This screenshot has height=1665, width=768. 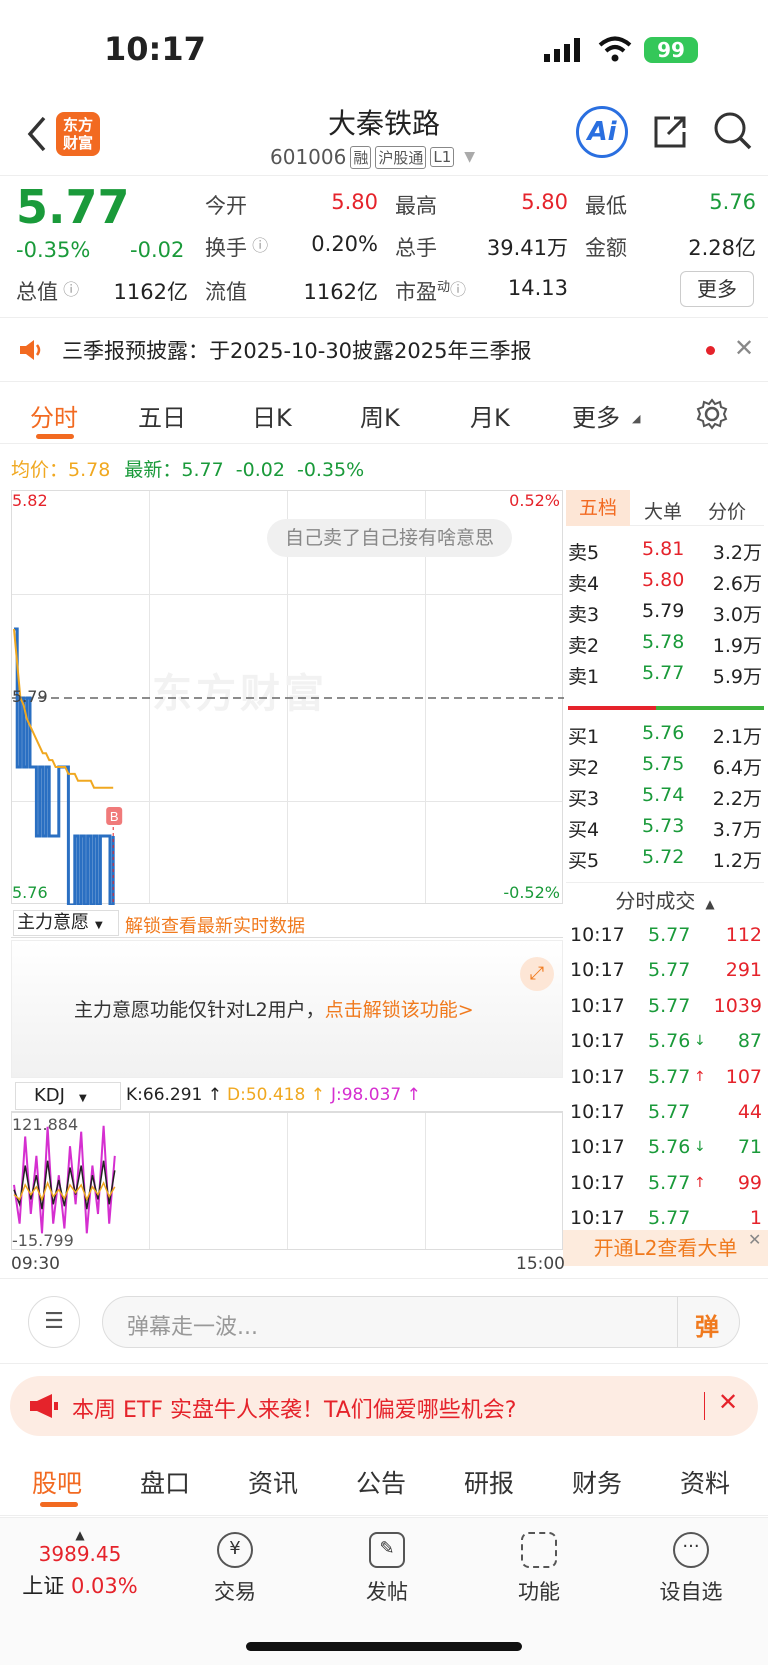 I want to click on pe-text: 市盈, so click(x=416, y=292).